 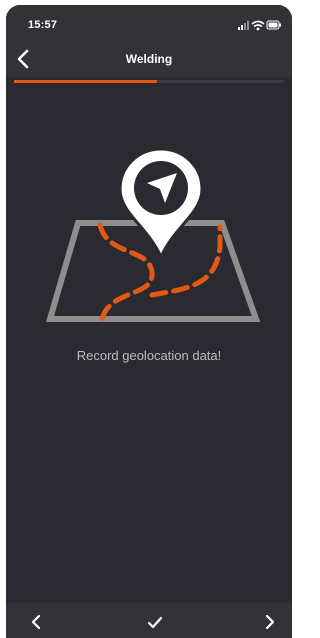 I want to click on confirm-button, so click(x=155, y=622).